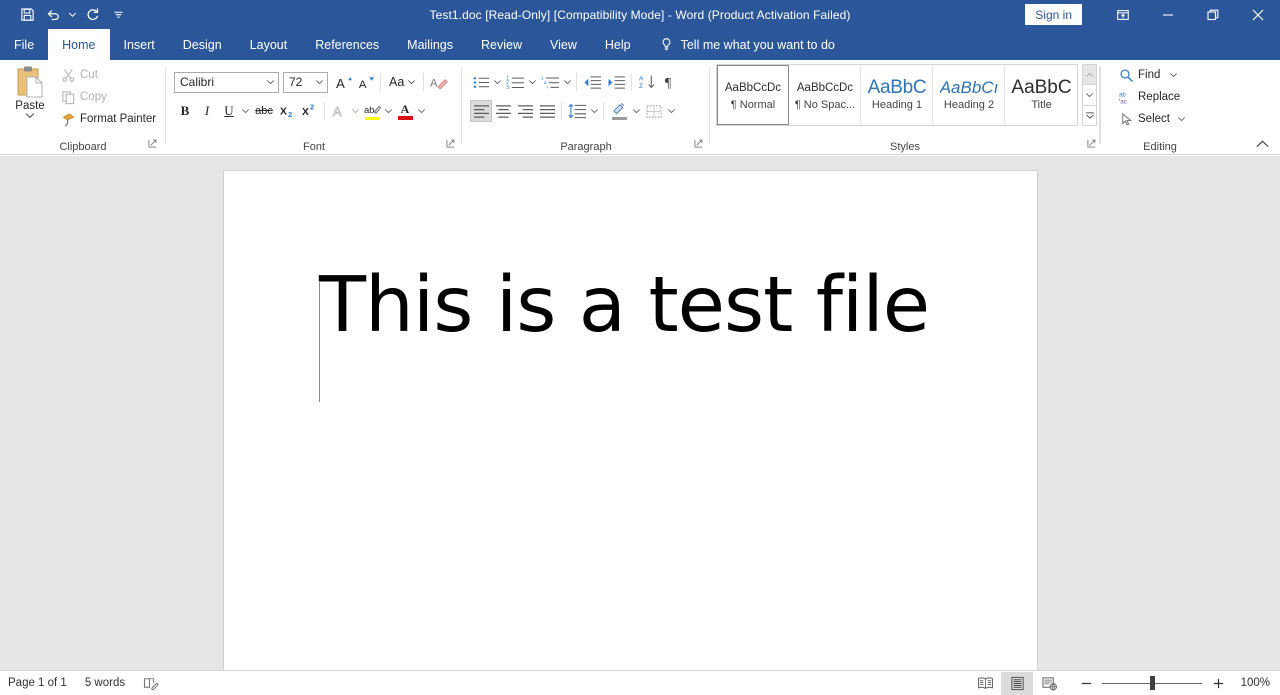 Image resolution: width=1280 pixels, height=695 pixels. Describe the element at coordinates (577, 111) in the screenshot. I see `line-spacing-icon` at that location.